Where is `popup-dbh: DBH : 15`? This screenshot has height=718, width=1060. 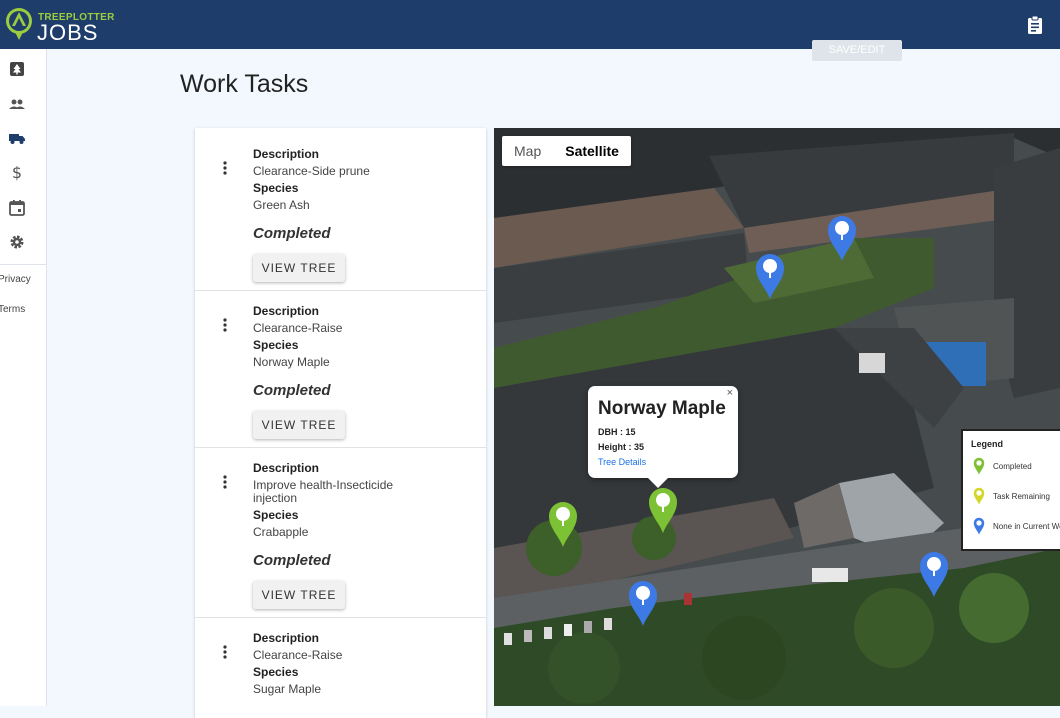 popup-dbh: DBH : 15 is located at coordinates (617, 432).